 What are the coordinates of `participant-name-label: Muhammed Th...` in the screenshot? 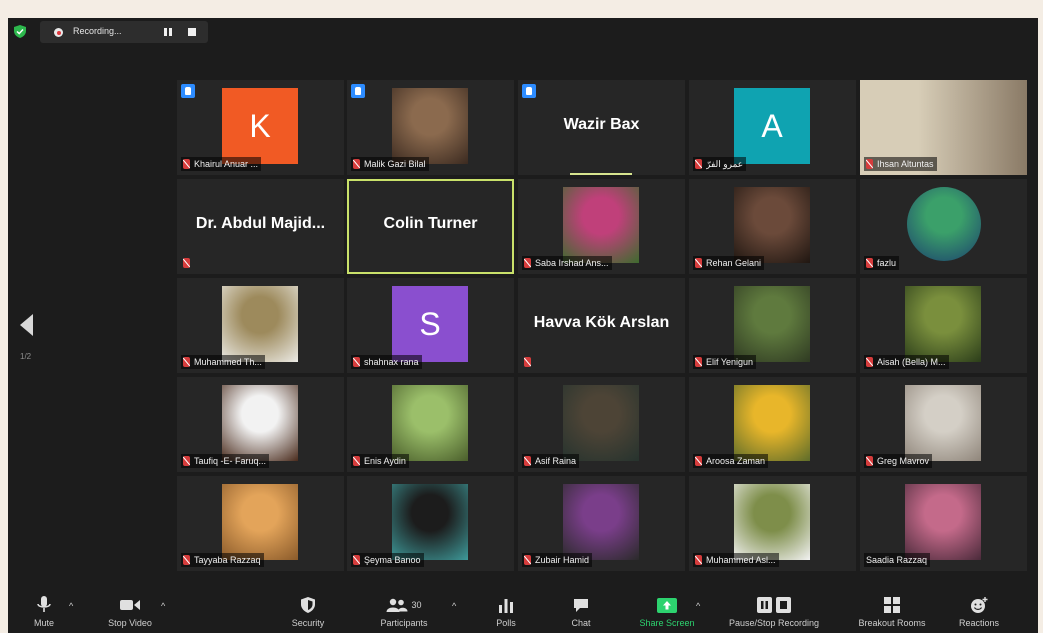 It's located at (223, 362).